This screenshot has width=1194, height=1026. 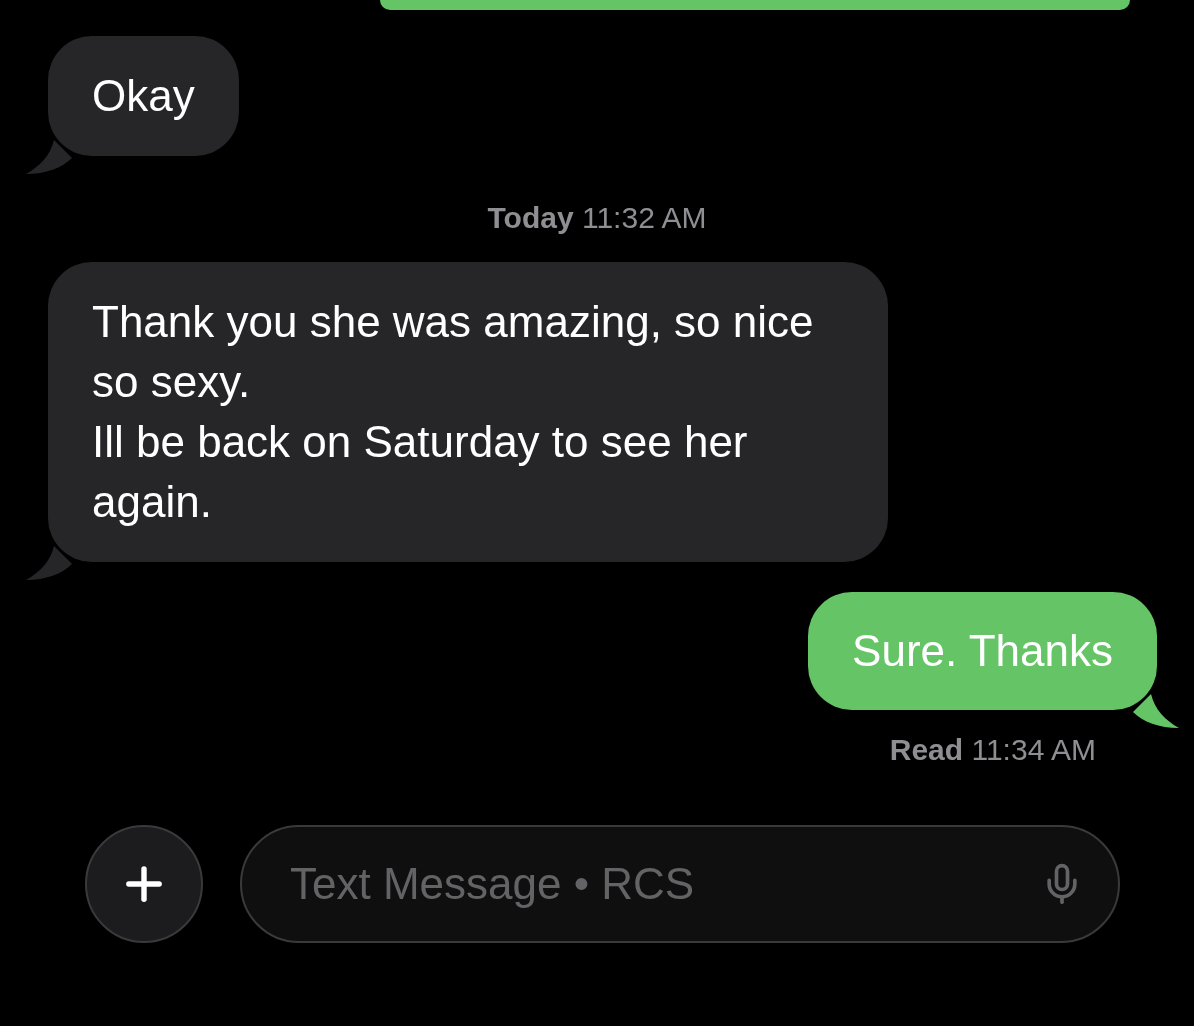 I want to click on message-bubble: Okay, so click(x=143, y=96).